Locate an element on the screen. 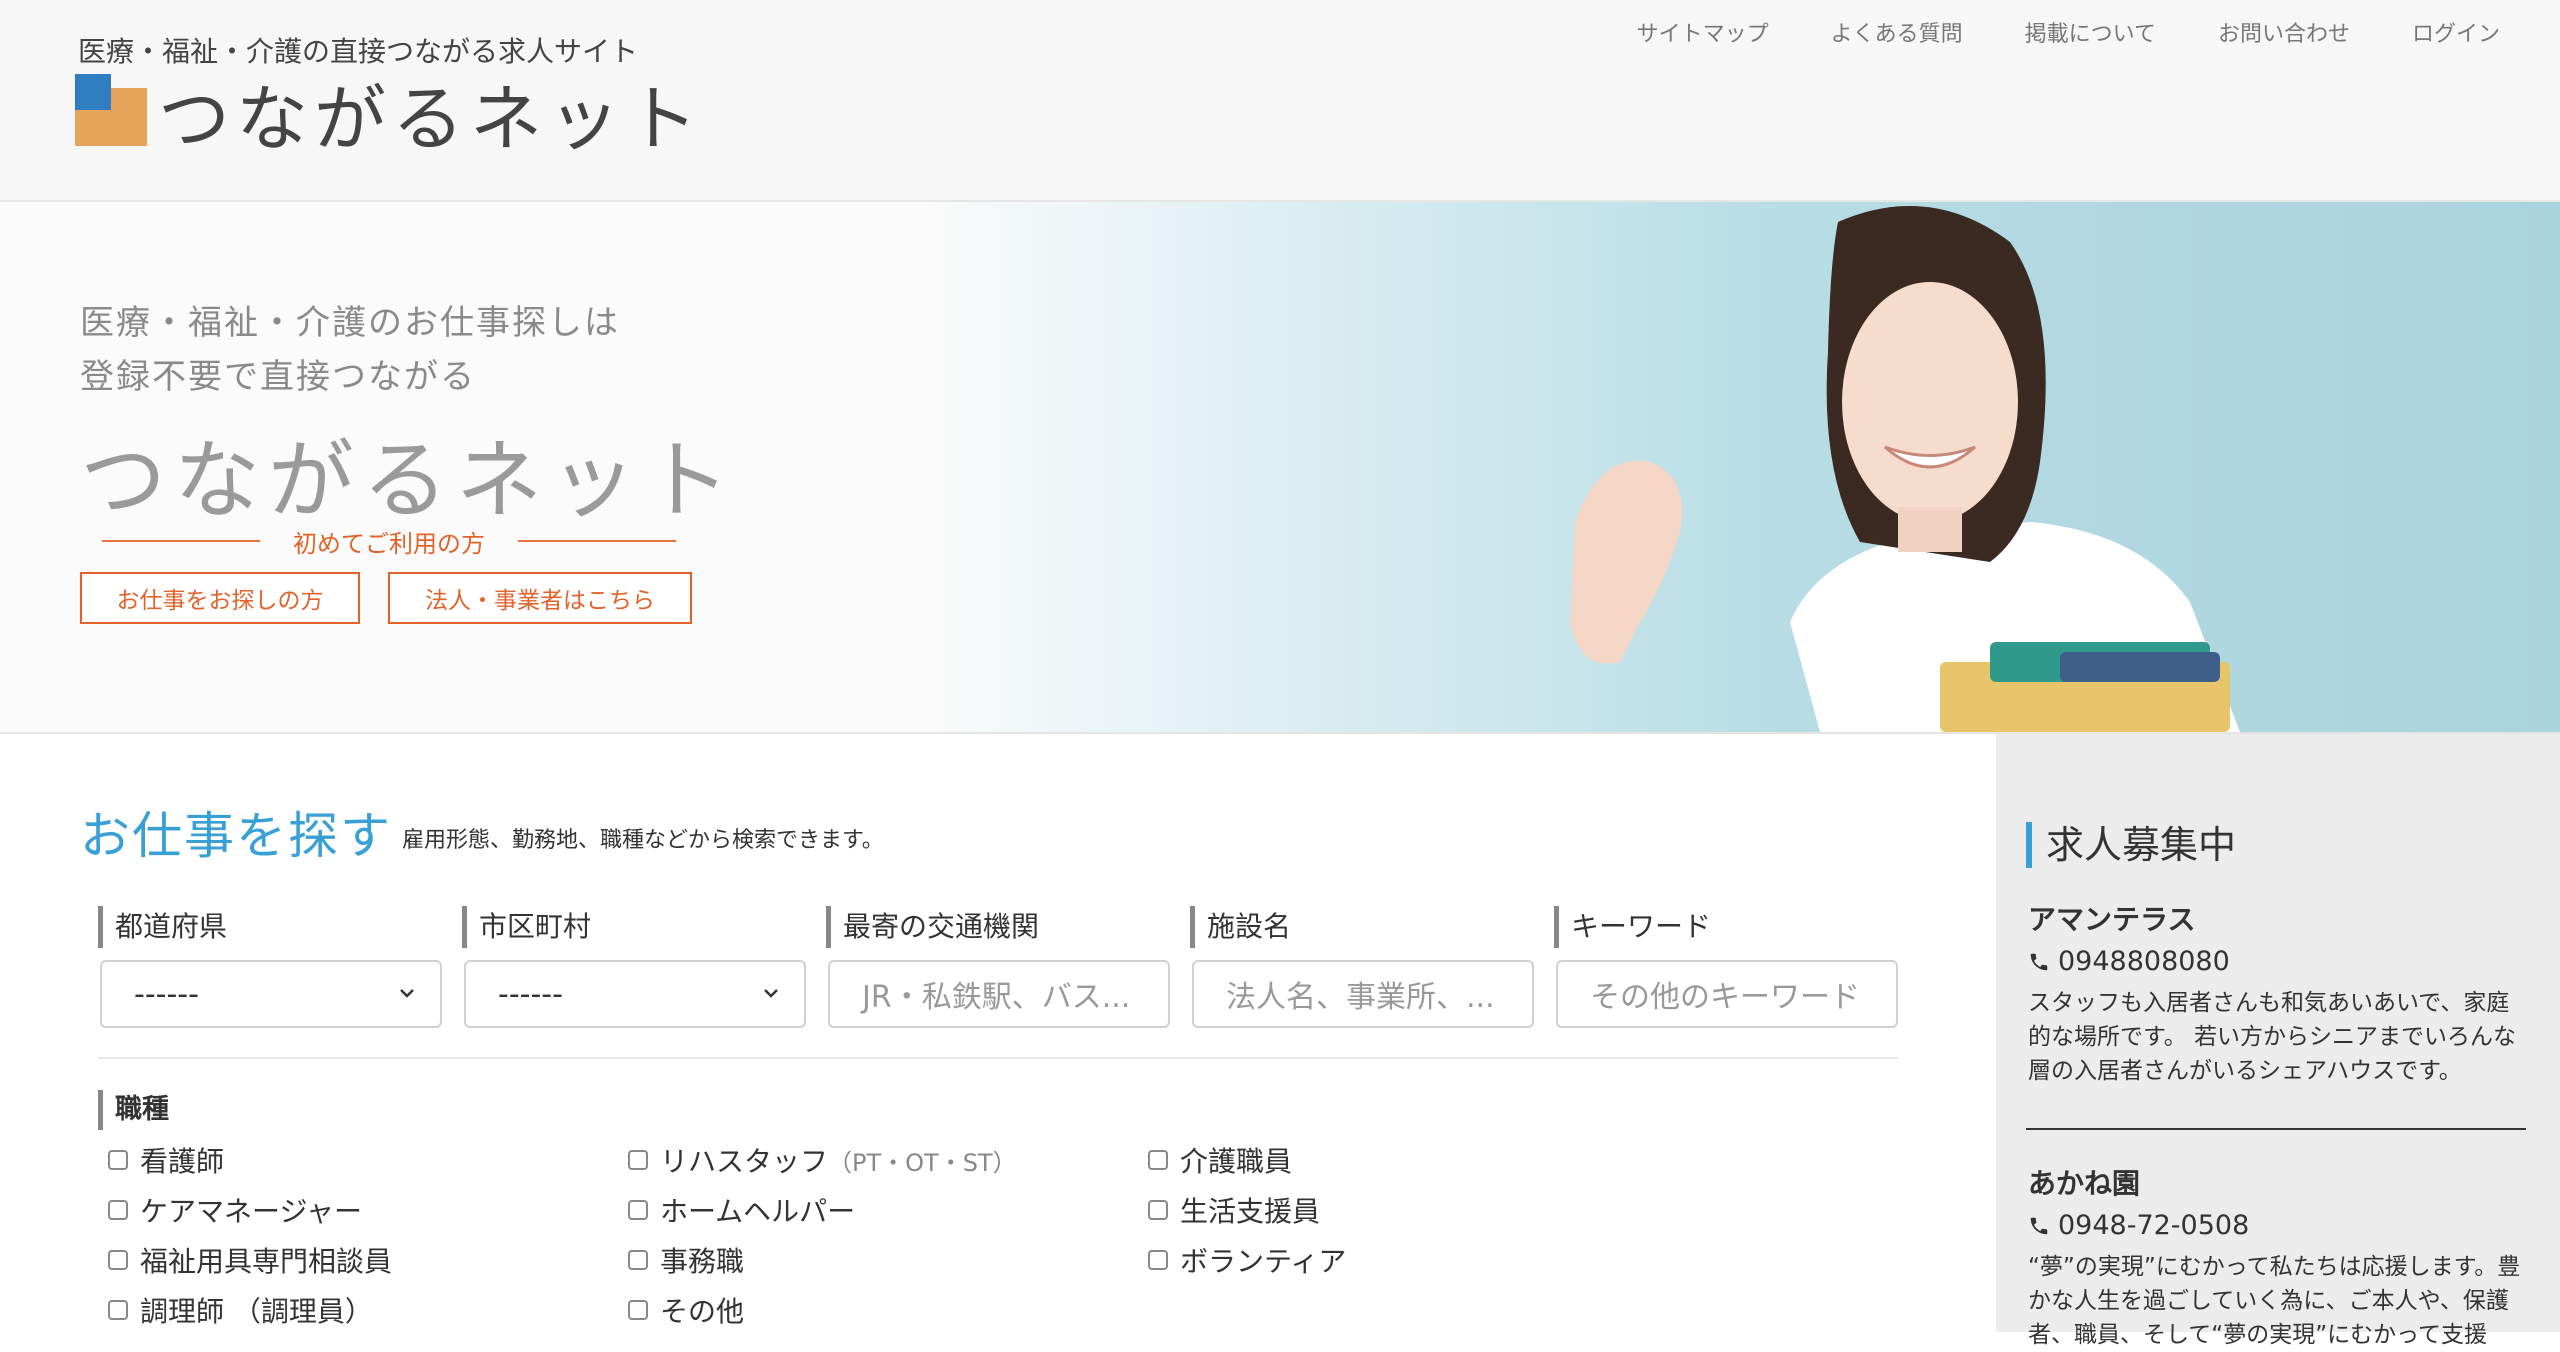 This screenshot has width=2560, height=1352. job-checkbox-cook: 調理師 （調理員） is located at coordinates (240, 1310).